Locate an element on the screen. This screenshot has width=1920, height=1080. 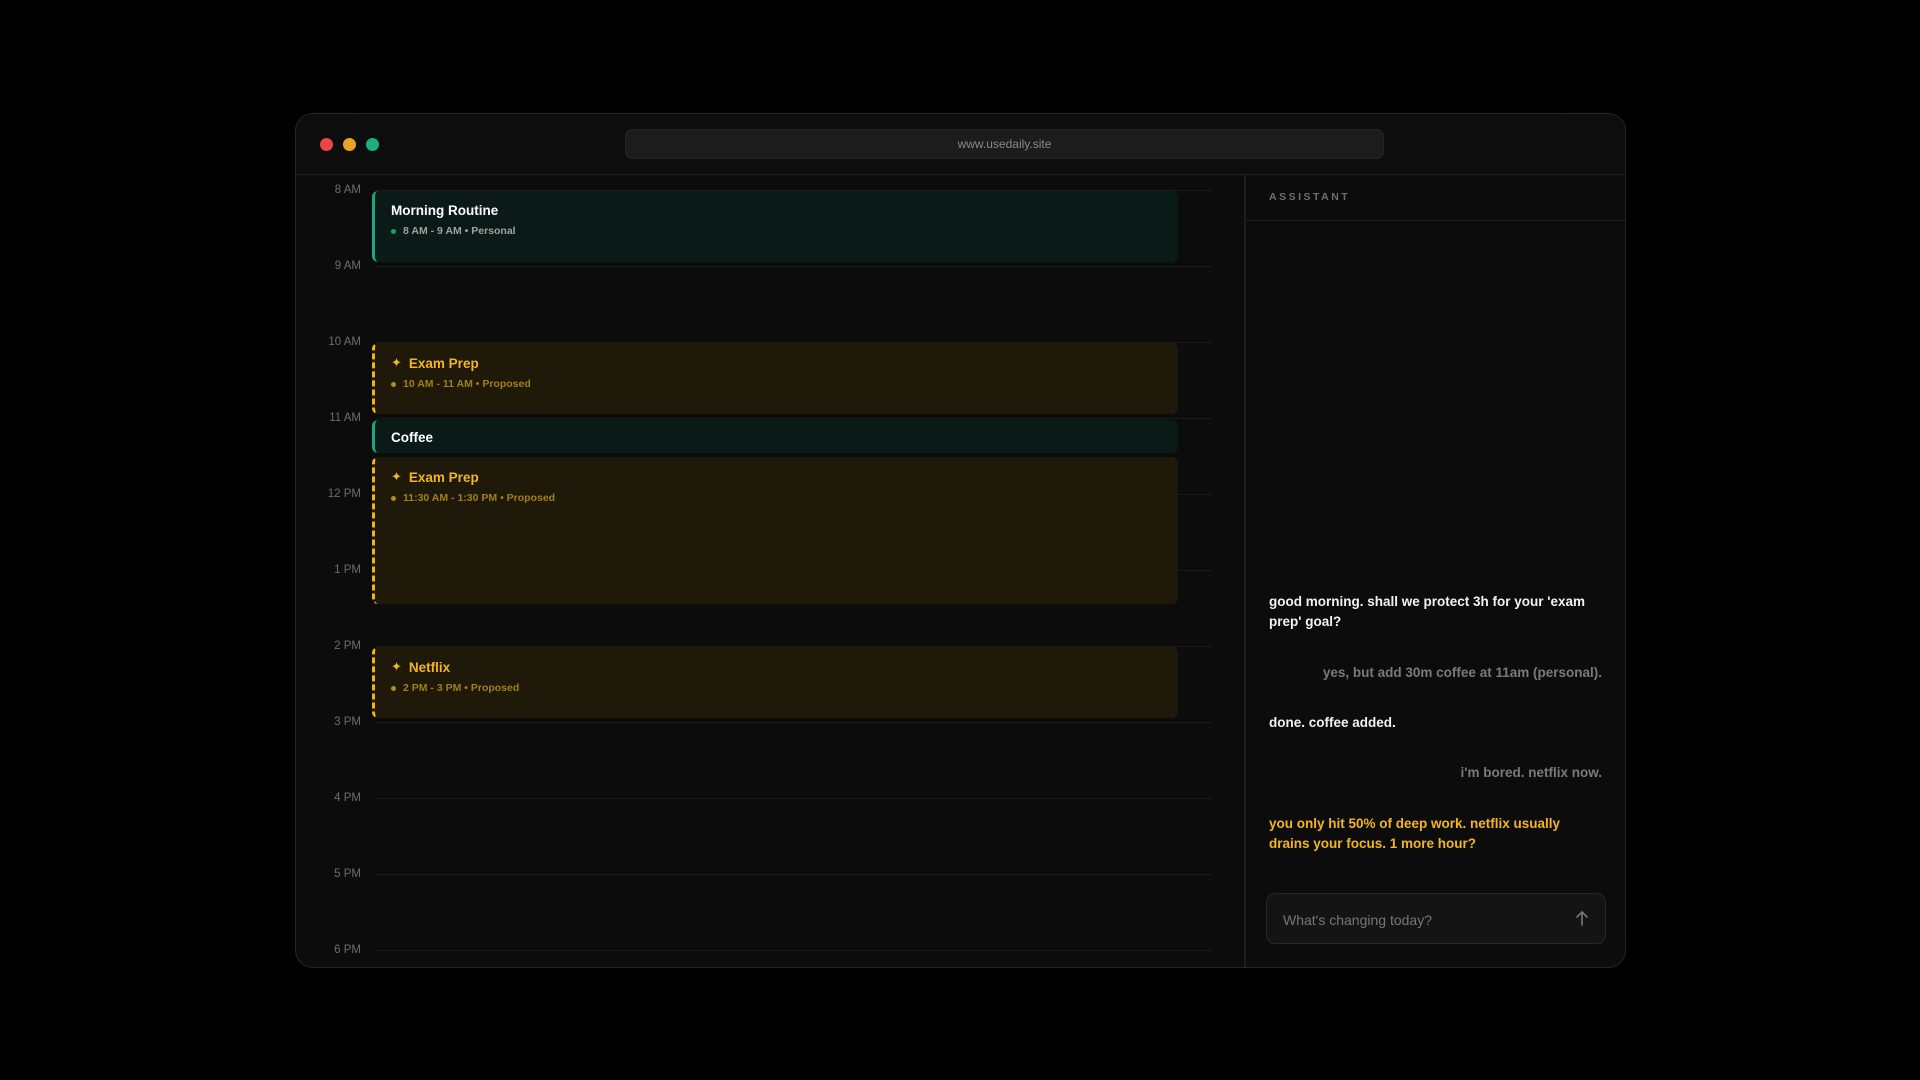
hour-row: 9 AM is located at coordinates (770, 301).